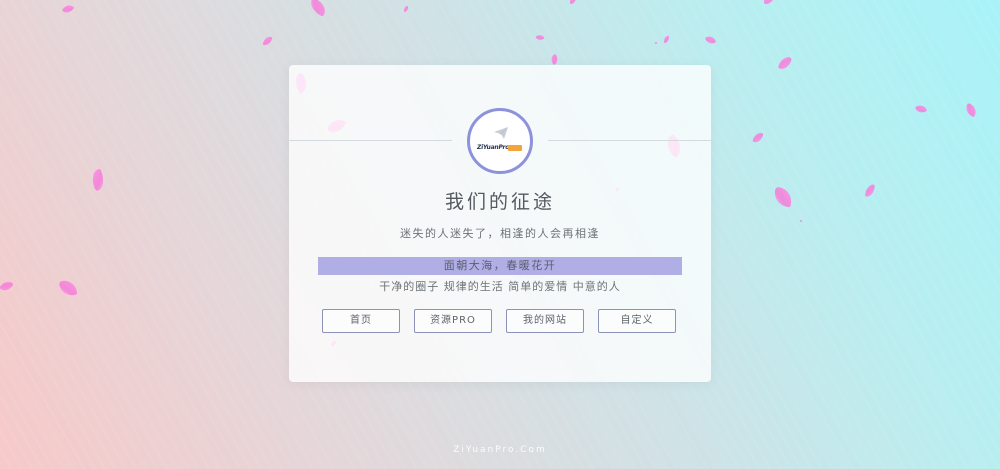  I want to click on divider-left, so click(370, 140).